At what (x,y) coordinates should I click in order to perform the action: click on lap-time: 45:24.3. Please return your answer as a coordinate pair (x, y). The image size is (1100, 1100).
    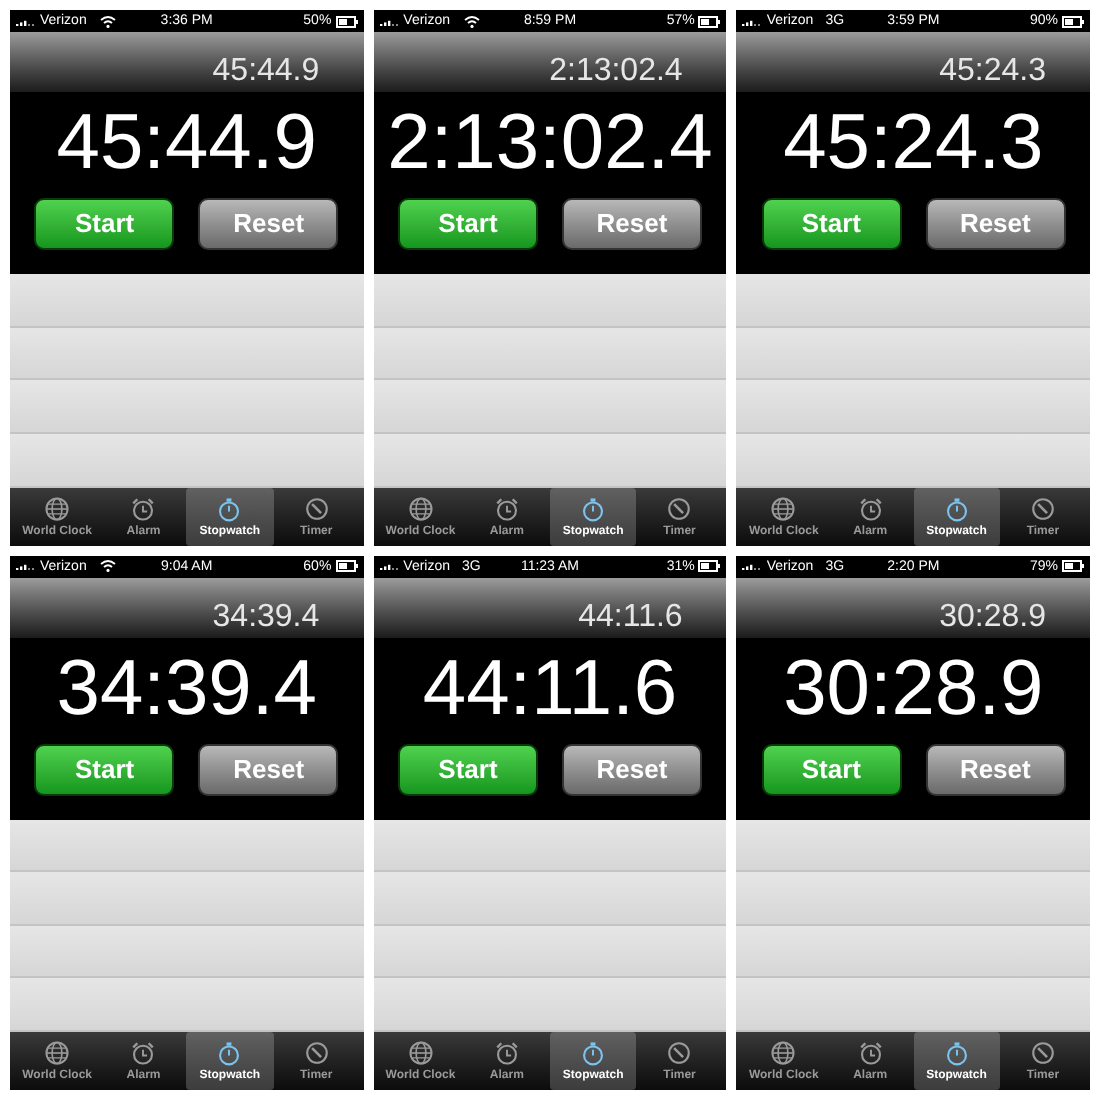
    Looking at the image, I should click on (992, 72).